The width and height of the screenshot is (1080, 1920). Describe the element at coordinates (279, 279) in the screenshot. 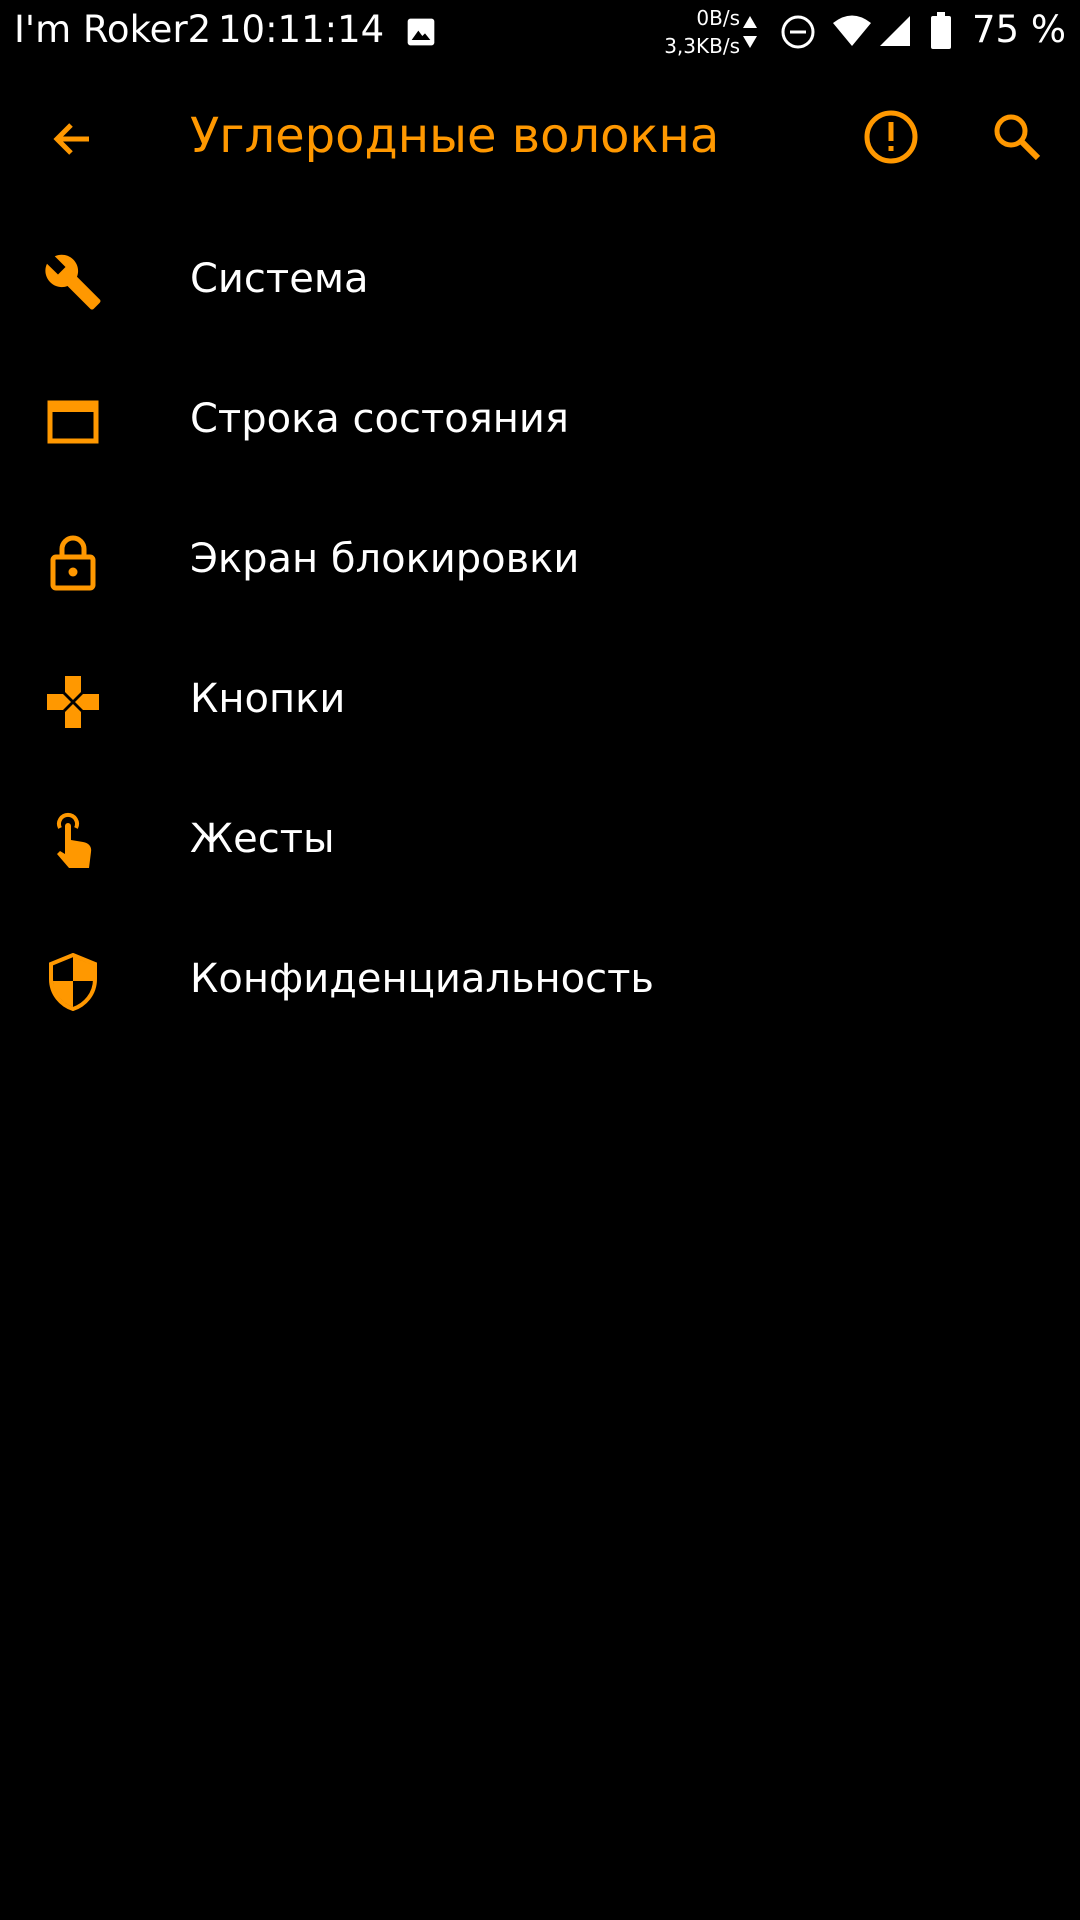

I see `menu-item-label: Система` at that location.